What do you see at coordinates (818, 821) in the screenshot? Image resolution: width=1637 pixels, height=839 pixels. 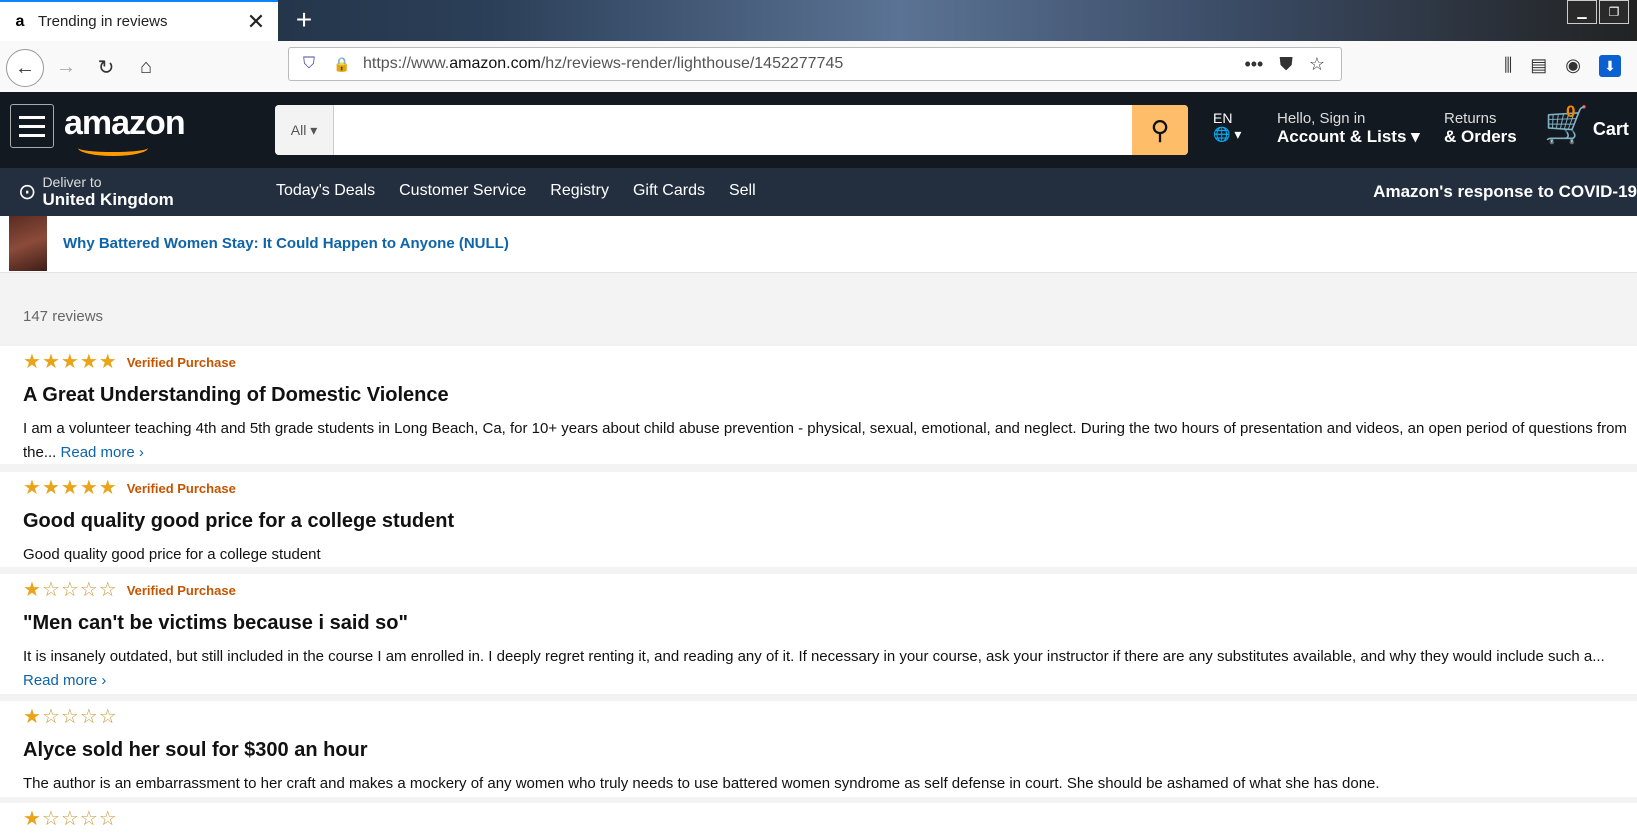 I see `review-card: ★ ☆ ☆ ☆ ☆` at bounding box center [818, 821].